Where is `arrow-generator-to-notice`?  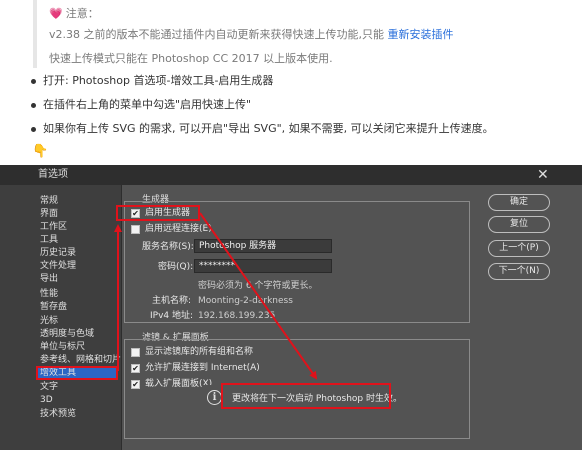 arrow-generator-to-notice is located at coordinates (258, 296).